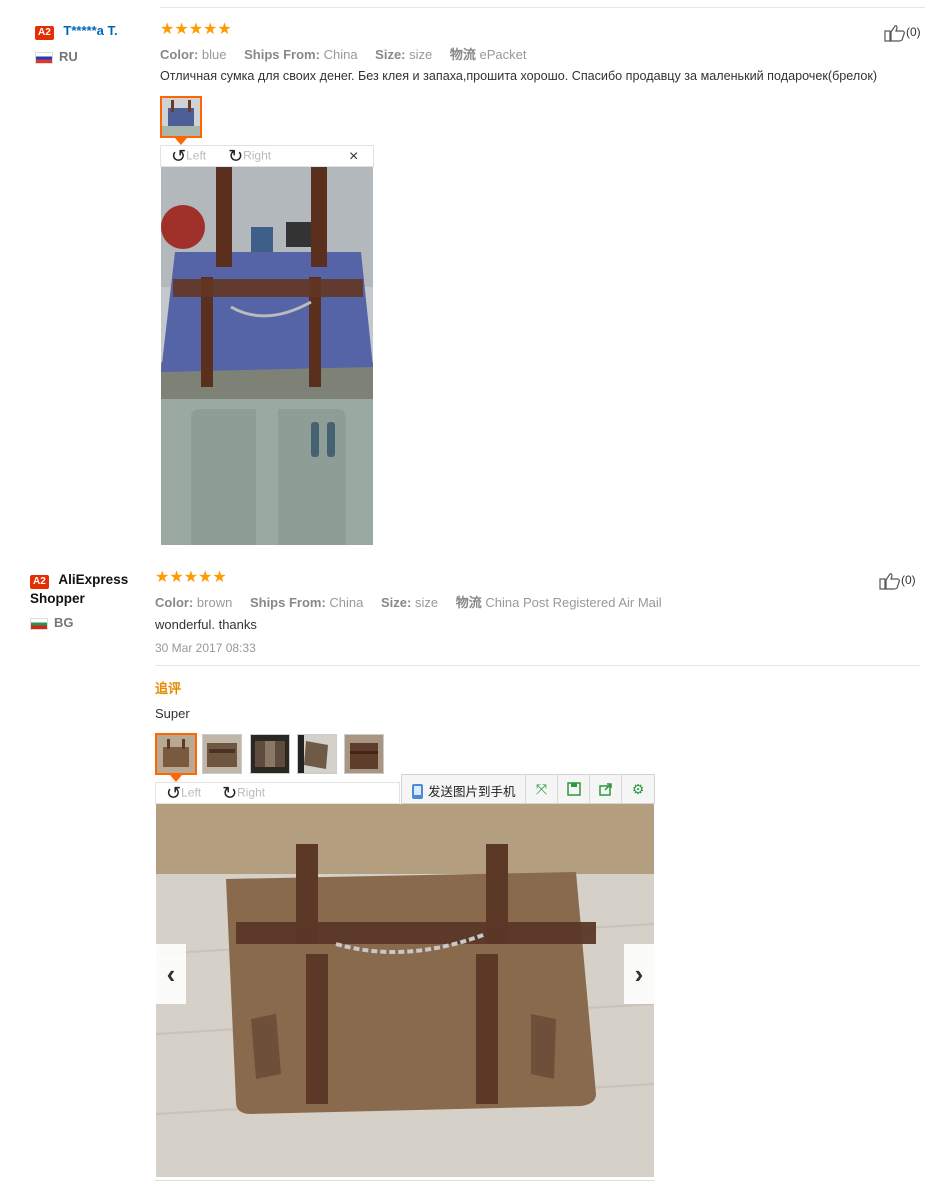  I want to click on expand-icon: ⤧, so click(541, 788).